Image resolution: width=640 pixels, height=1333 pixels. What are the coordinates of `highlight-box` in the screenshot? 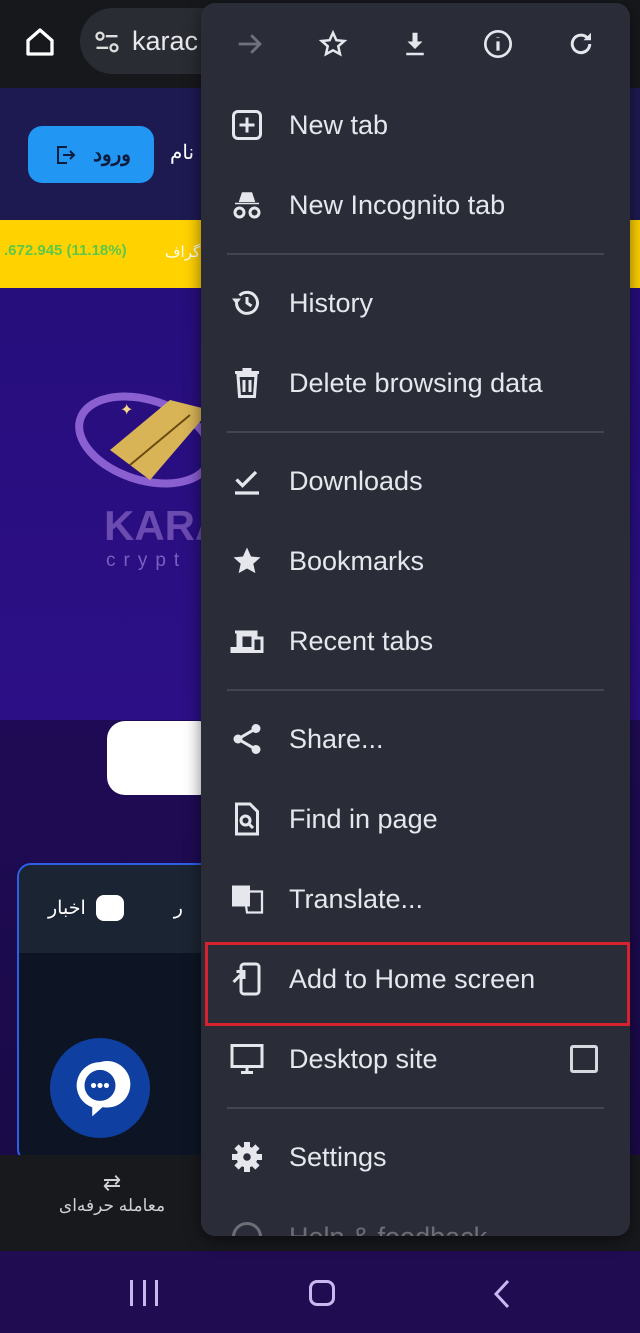 It's located at (417, 984).